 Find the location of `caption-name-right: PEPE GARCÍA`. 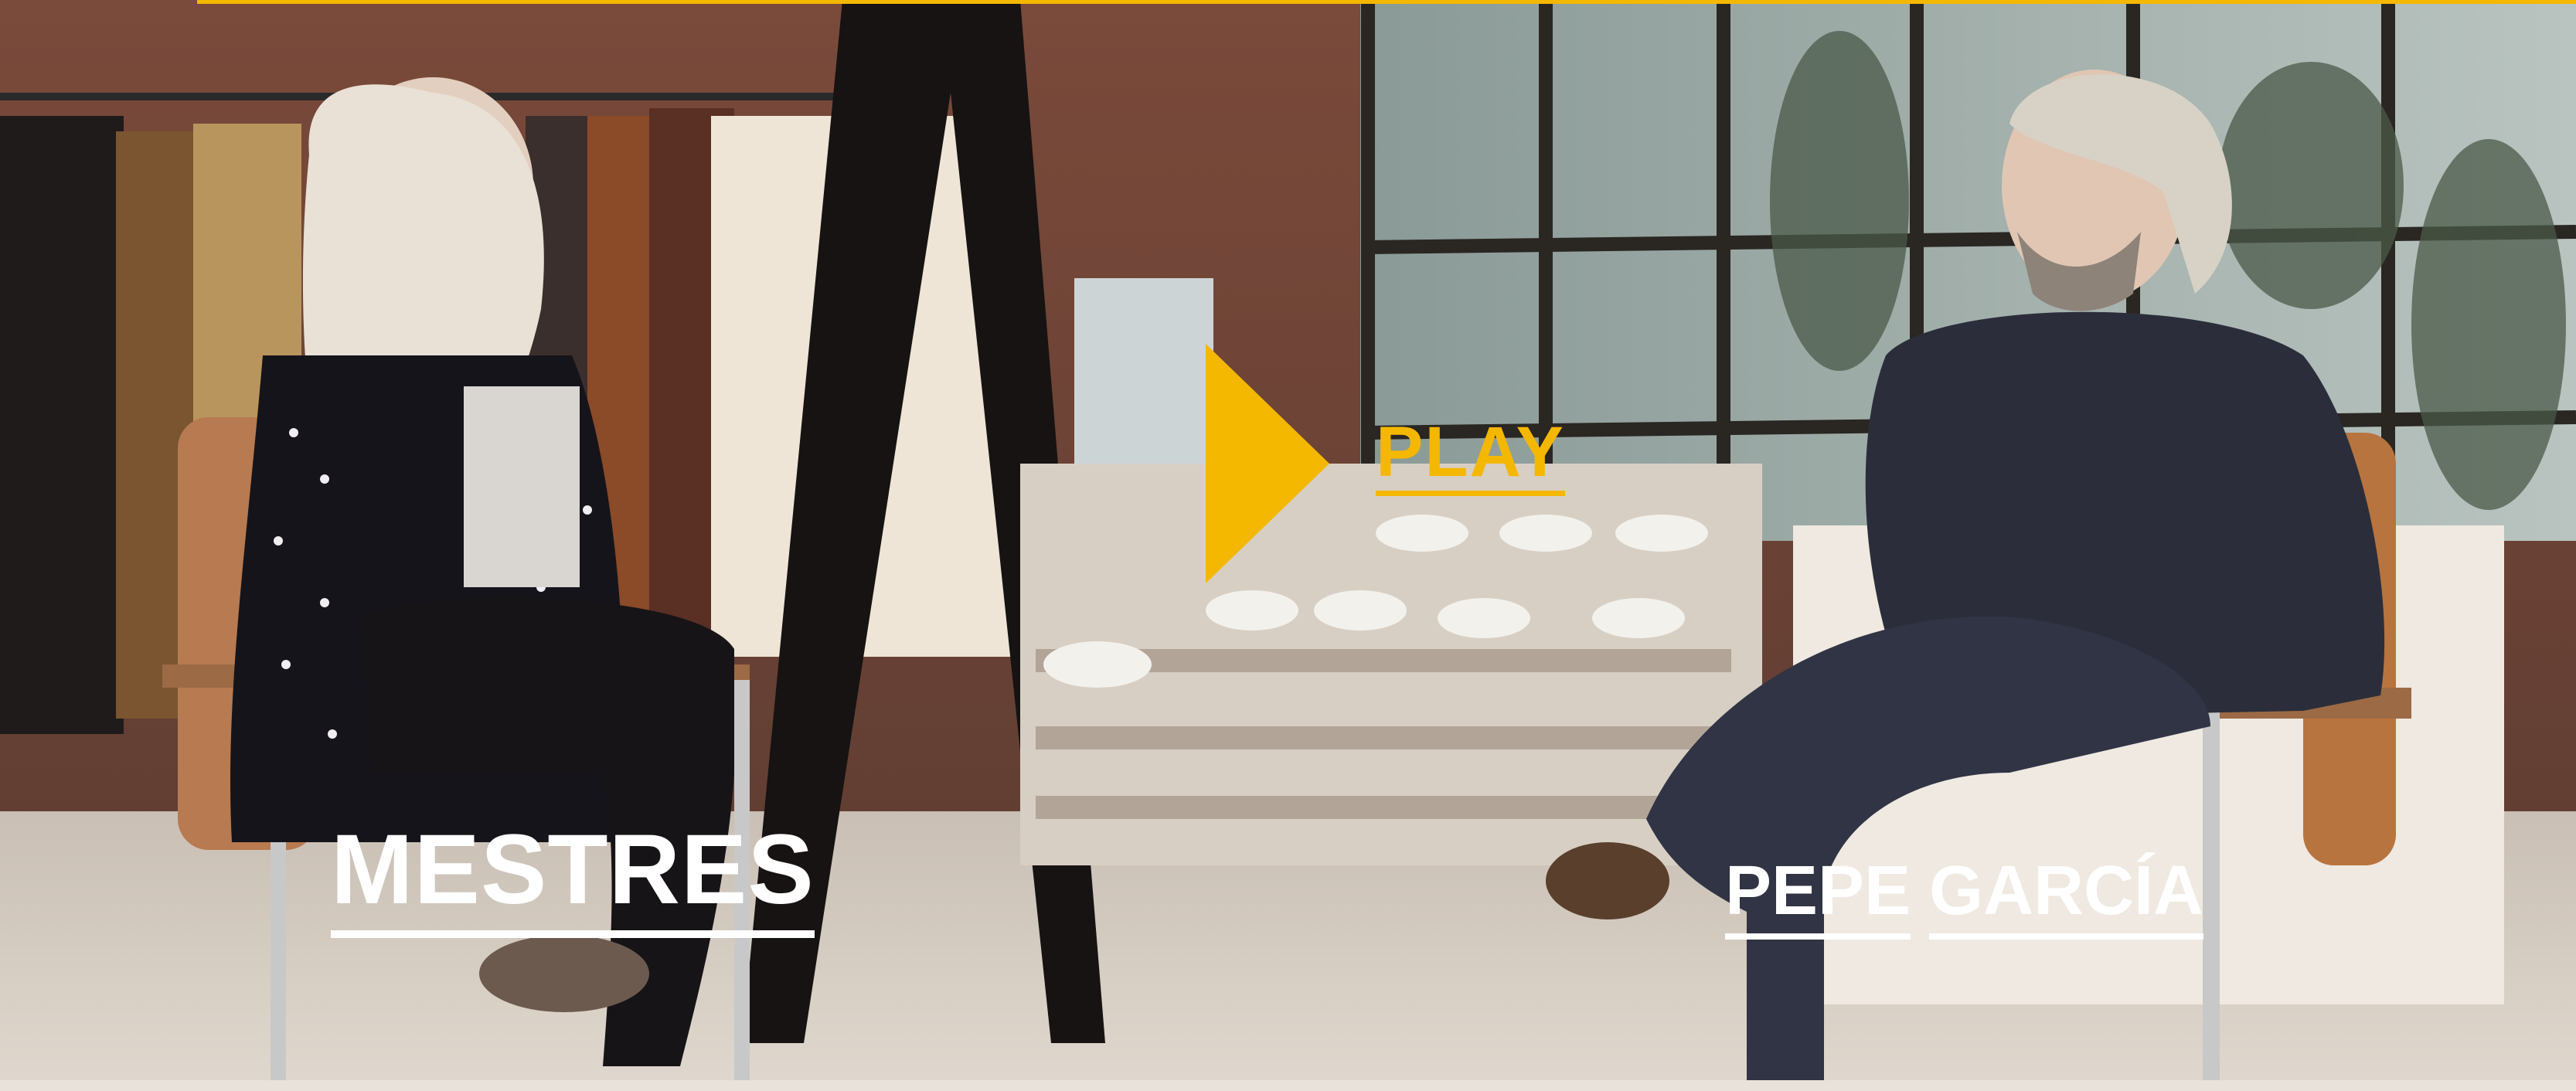

caption-name-right: PEPE GARCÍA is located at coordinates (1964, 898).